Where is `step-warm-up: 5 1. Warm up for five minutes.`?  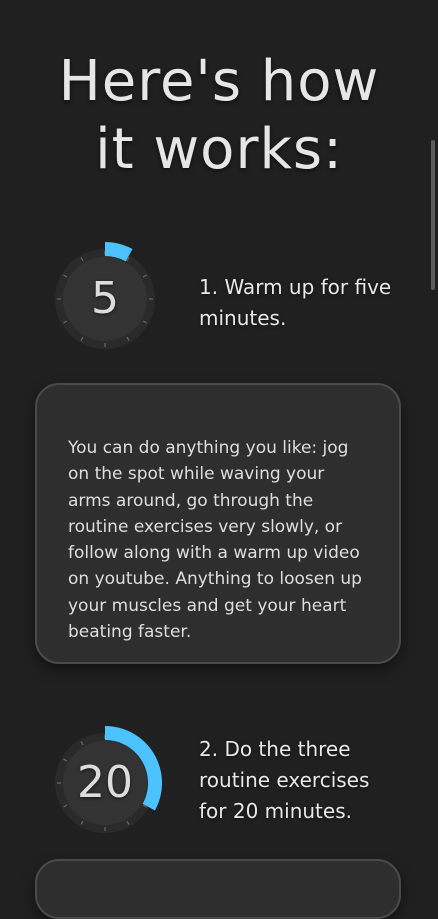
step-warm-up: 5 1. Warm up for five minutes. is located at coordinates (219, 298).